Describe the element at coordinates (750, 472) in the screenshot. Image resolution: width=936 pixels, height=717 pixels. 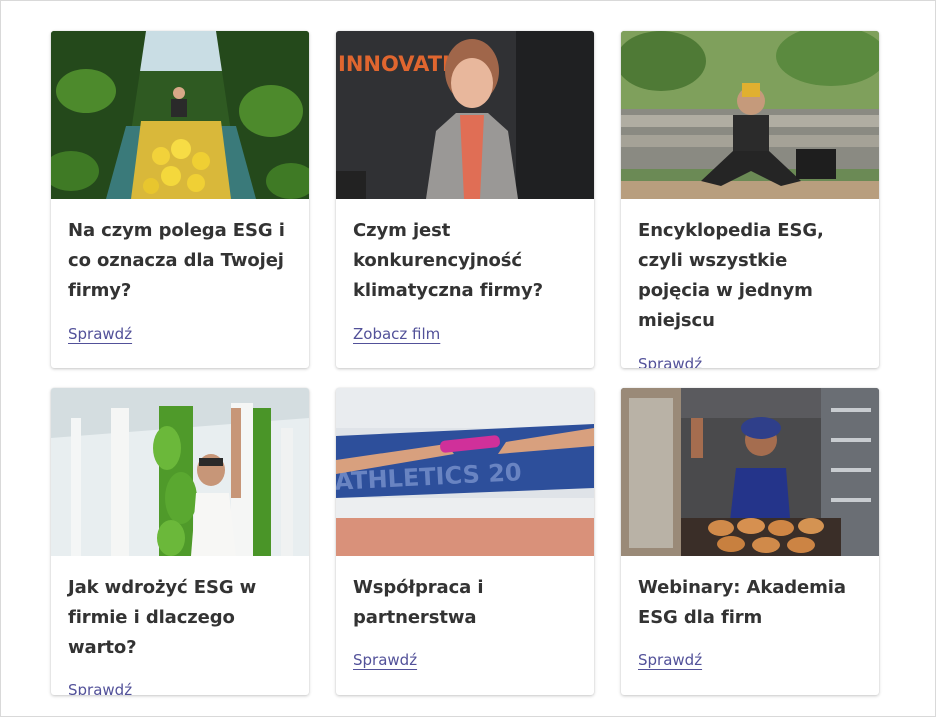
I see `bakery-chef-photo` at that location.